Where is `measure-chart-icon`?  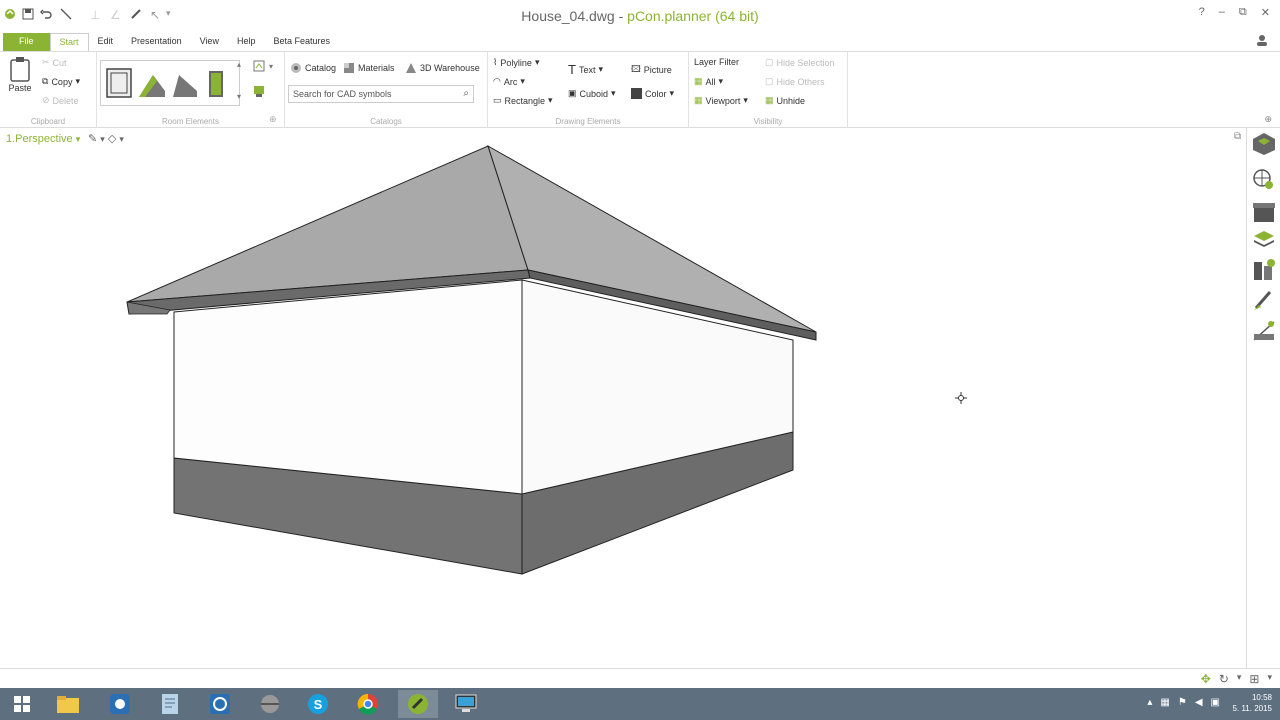 measure-chart-icon is located at coordinates (1264, 330).